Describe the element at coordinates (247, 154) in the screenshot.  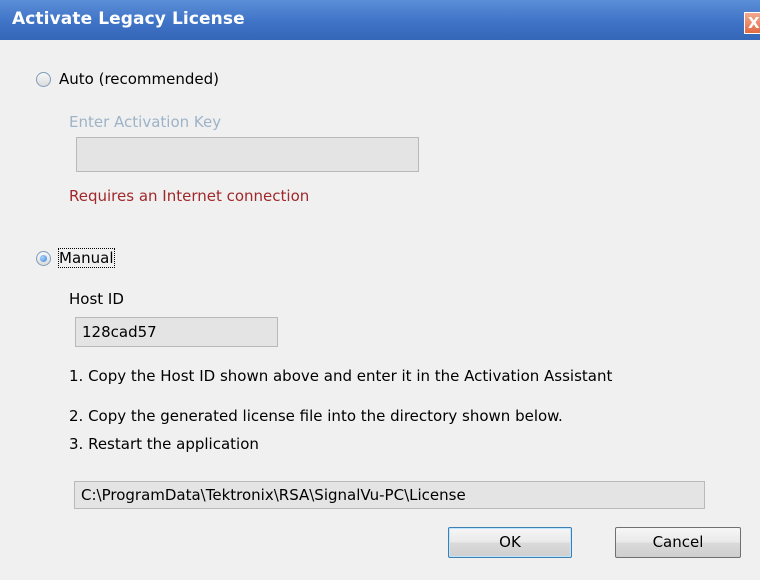
I see `activation-key-input` at that location.